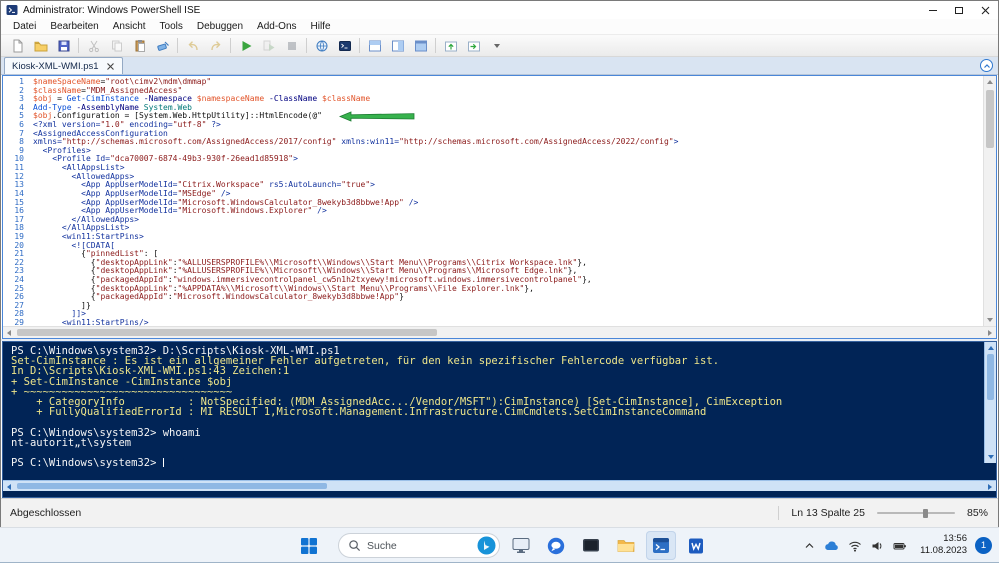  What do you see at coordinates (450, 46) in the screenshot?
I see `show-command-addon-button` at bounding box center [450, 46].